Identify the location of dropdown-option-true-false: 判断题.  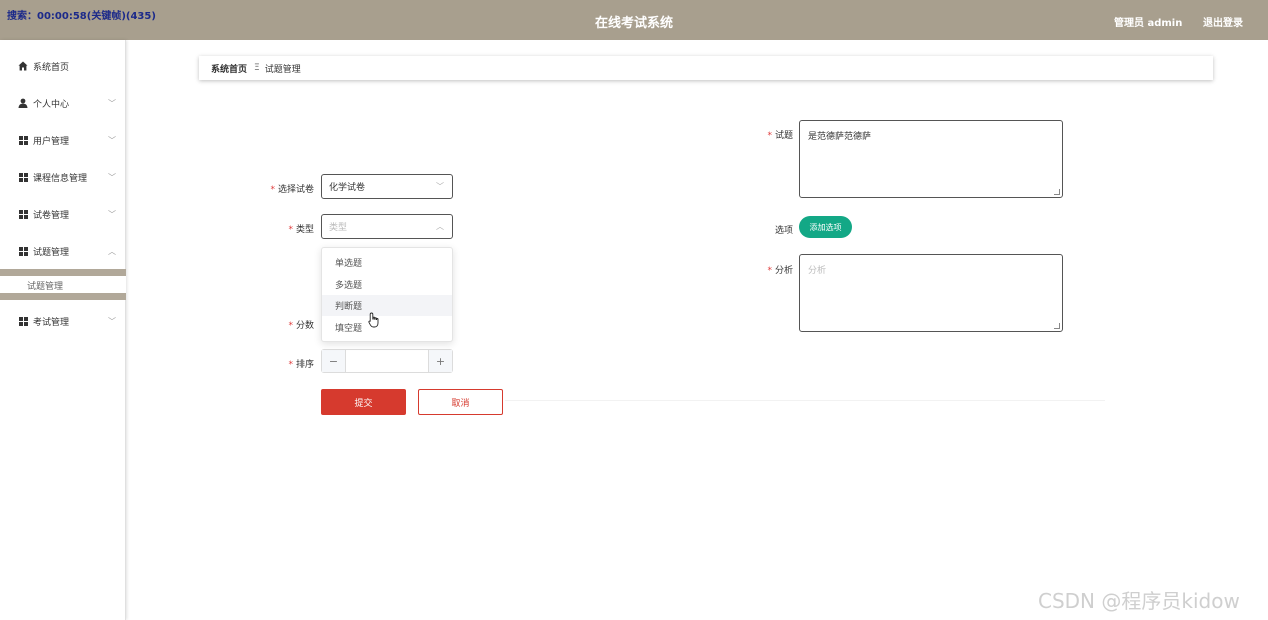
(387, 305).